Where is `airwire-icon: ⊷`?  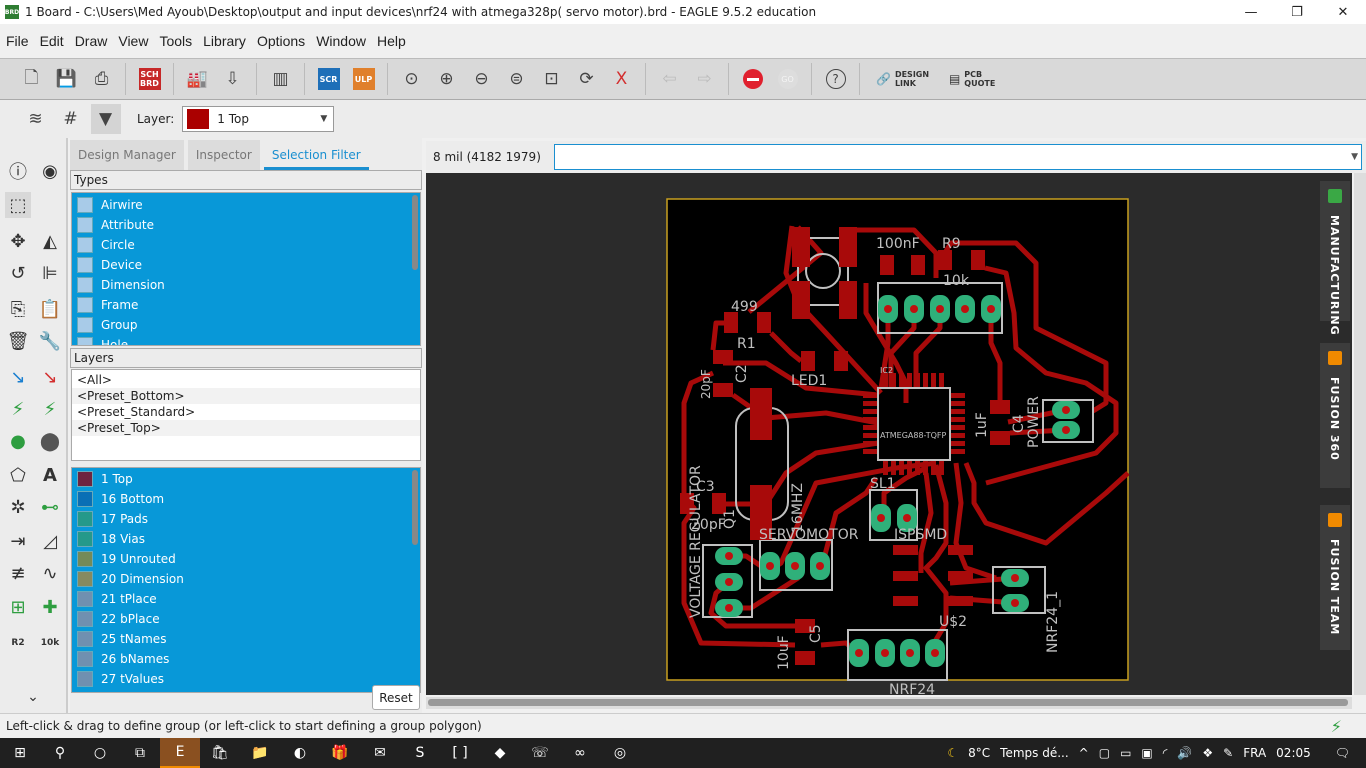
airwire-icon: ⊷ is located at coordinates (50, 507).